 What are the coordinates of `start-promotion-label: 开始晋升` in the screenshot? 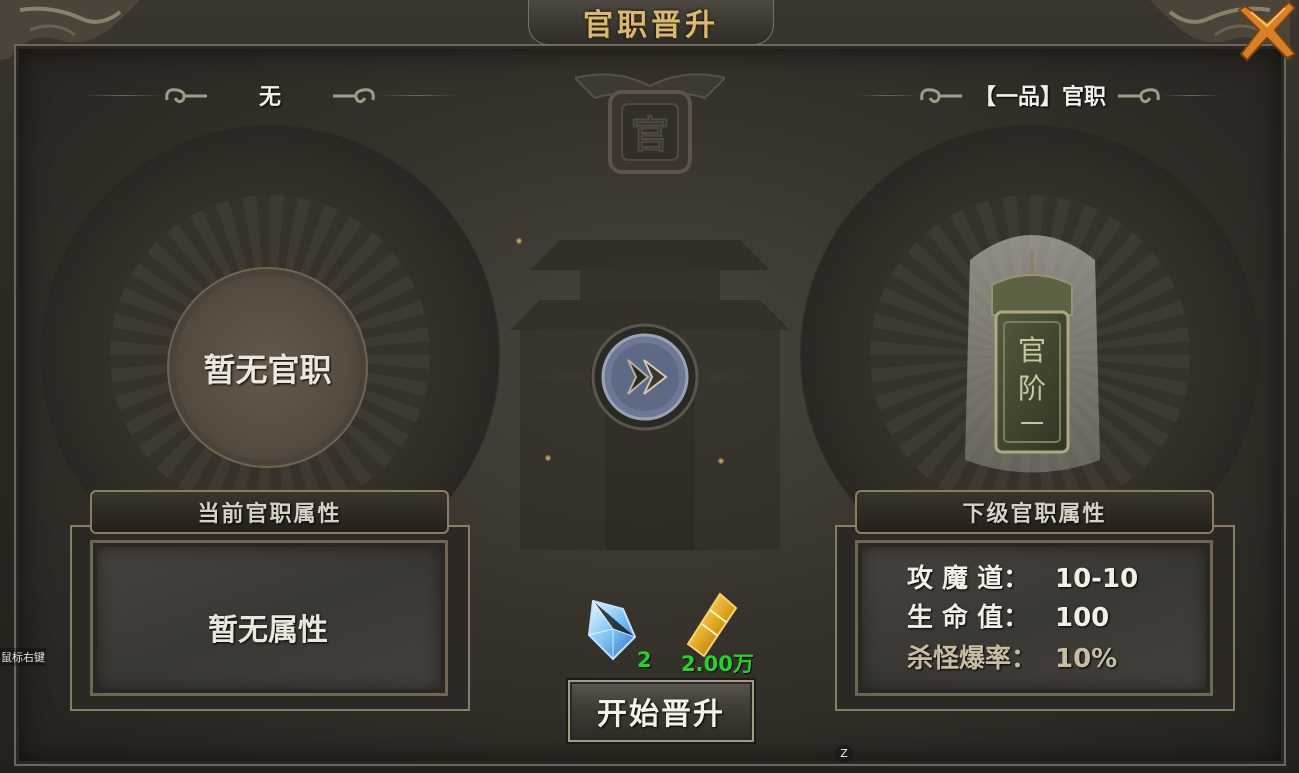 It's located at (661, 714).